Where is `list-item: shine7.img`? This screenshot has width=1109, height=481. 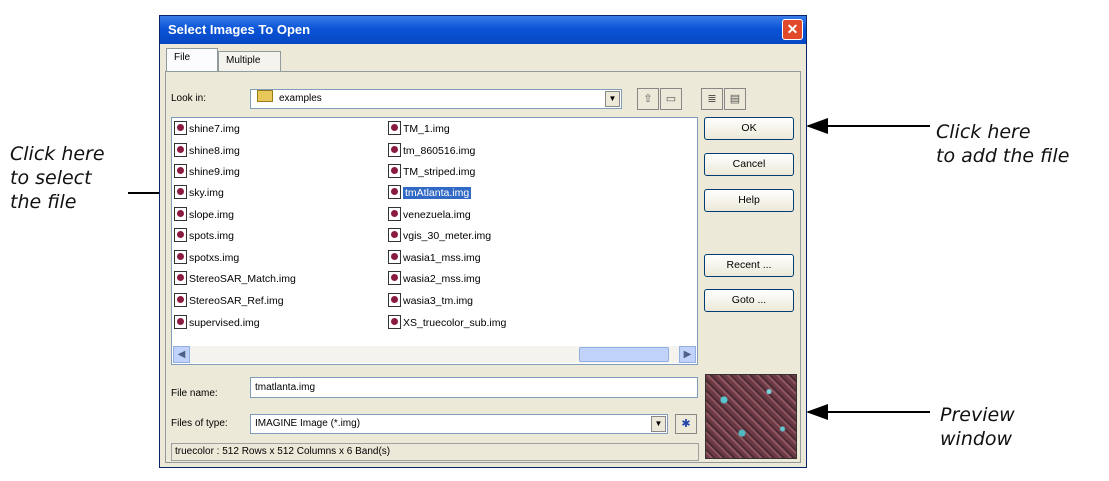 list-item: shine7.img is located at coordinates (207, 129).